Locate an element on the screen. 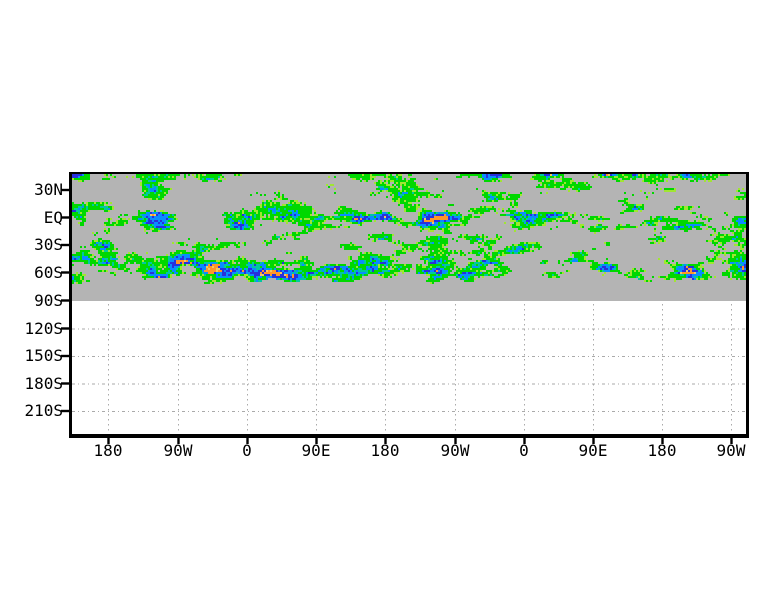 This screenshot has height=612, width=784. y-tick-label: EQ is located at coordinates (53, 217).